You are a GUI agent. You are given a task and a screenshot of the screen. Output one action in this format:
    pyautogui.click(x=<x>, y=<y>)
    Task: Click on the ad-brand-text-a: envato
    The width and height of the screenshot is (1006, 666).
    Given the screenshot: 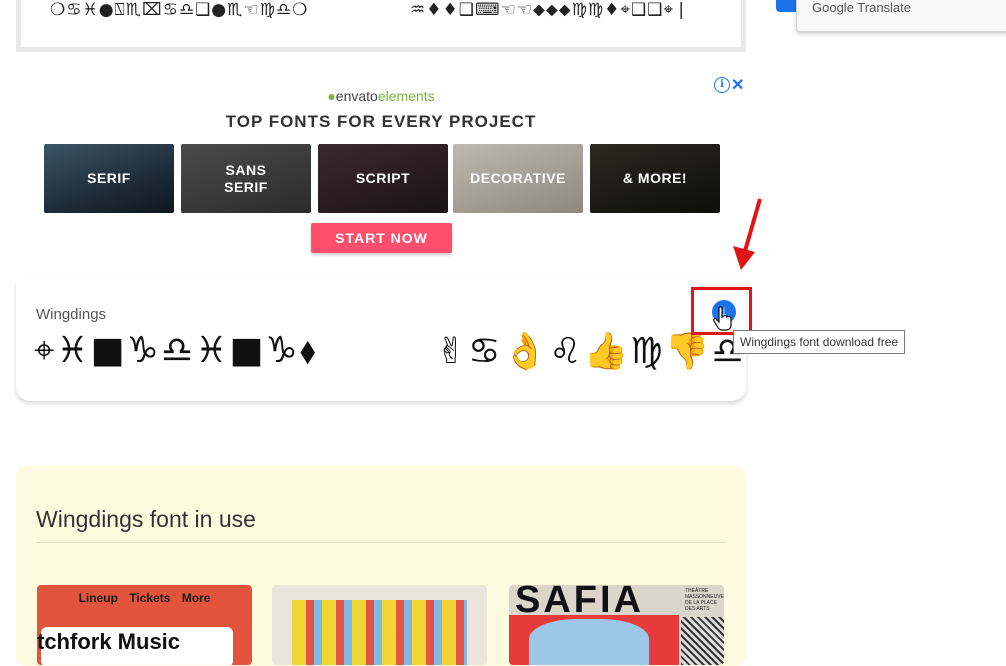 What is the action you would take?
    pyautogui.click(x=356, y=96)
    